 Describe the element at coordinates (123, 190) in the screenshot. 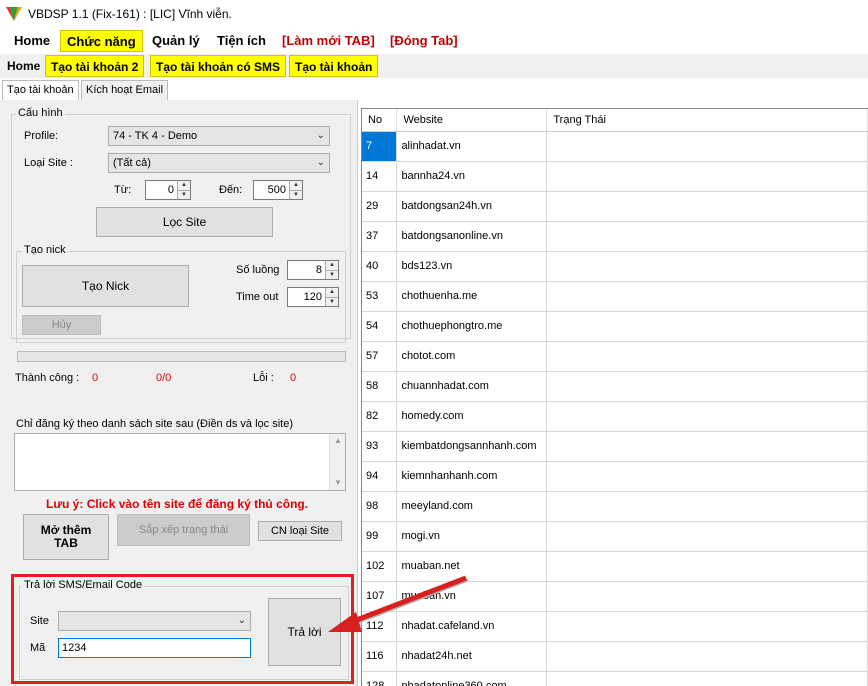

I see `from-label: Từ:` at that location.